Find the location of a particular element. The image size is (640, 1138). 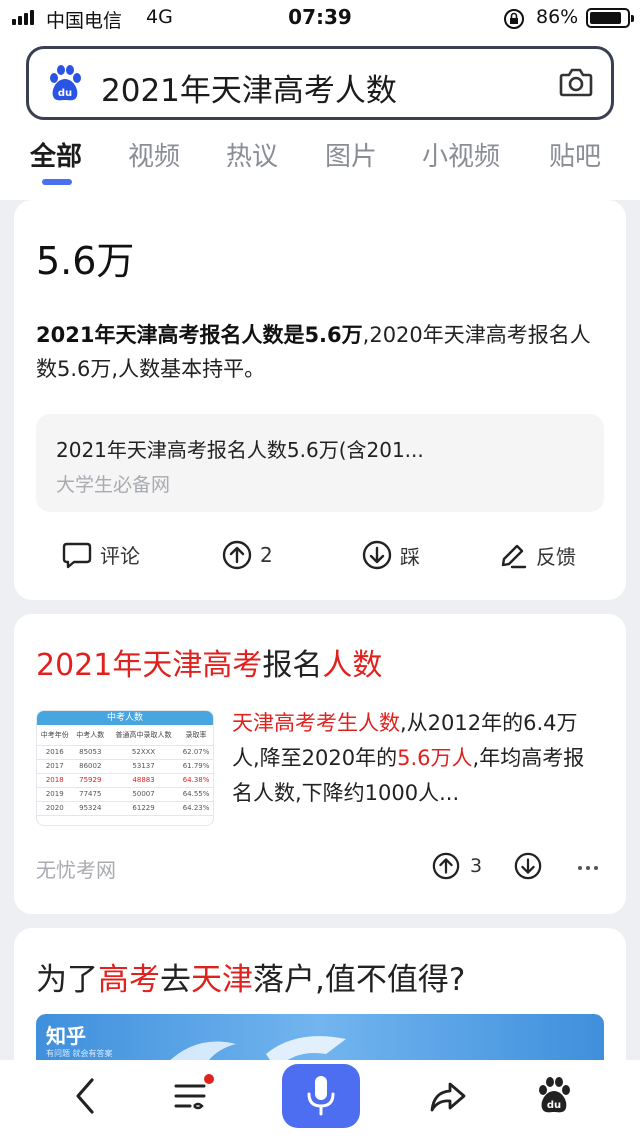

table-row: 2018 75929 48883 64.38% is located at coordinates (125, 780).